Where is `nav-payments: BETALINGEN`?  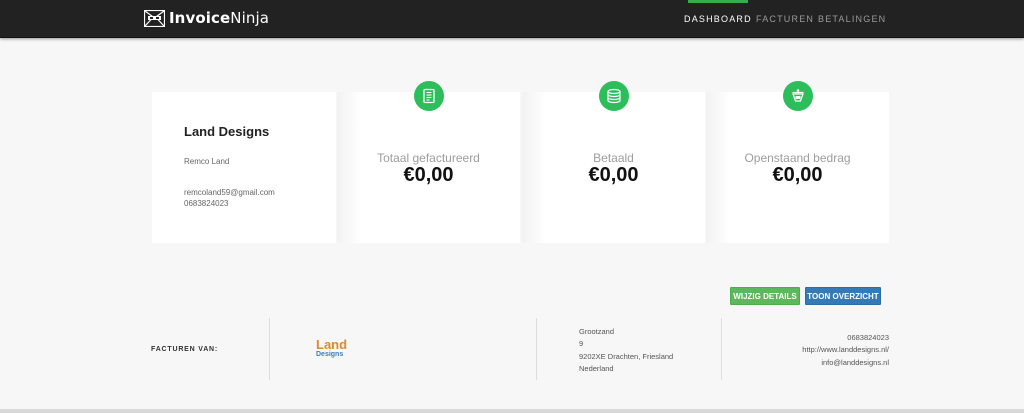 nav-payments: BETALINGEN is located at coordinates (852, 19).